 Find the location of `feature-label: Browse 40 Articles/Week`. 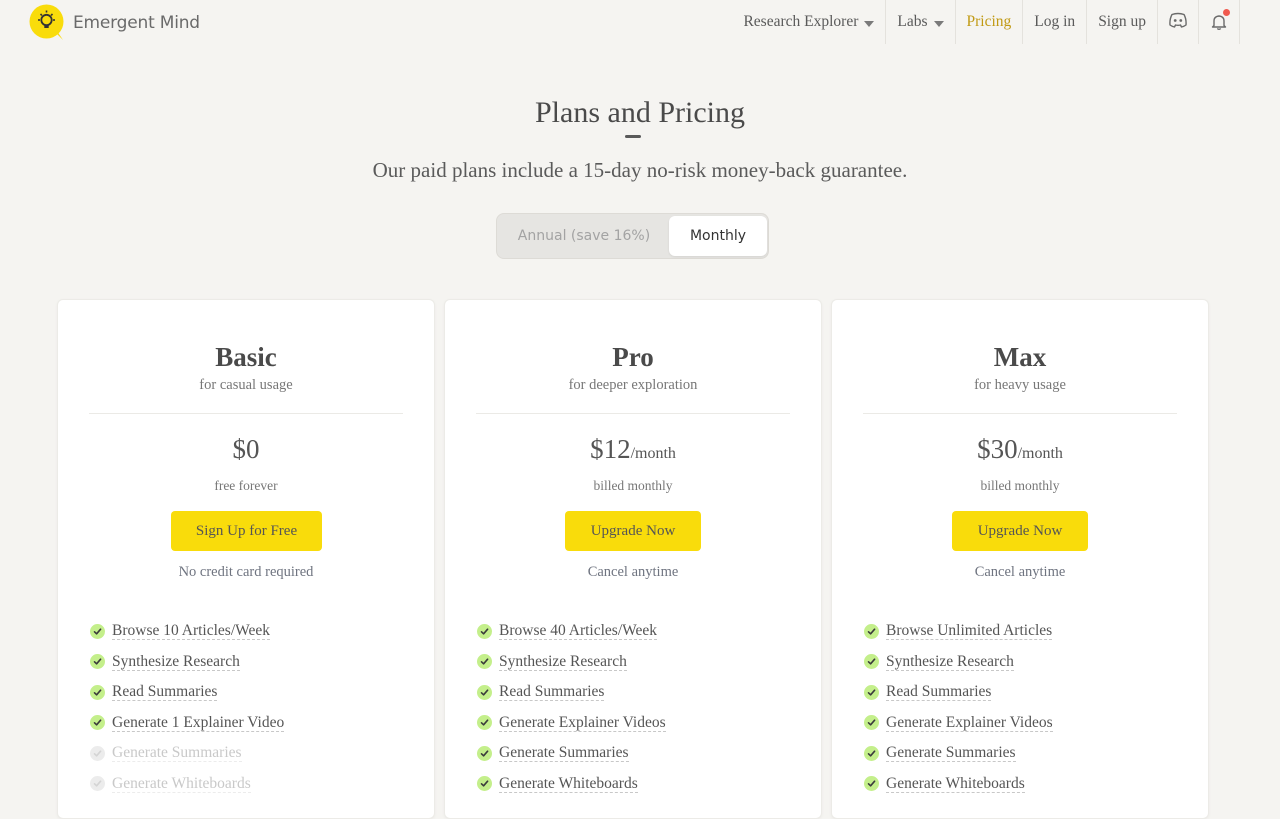

feature-label: Browse 40 Articles/Week is located at coordinates (578, 631).